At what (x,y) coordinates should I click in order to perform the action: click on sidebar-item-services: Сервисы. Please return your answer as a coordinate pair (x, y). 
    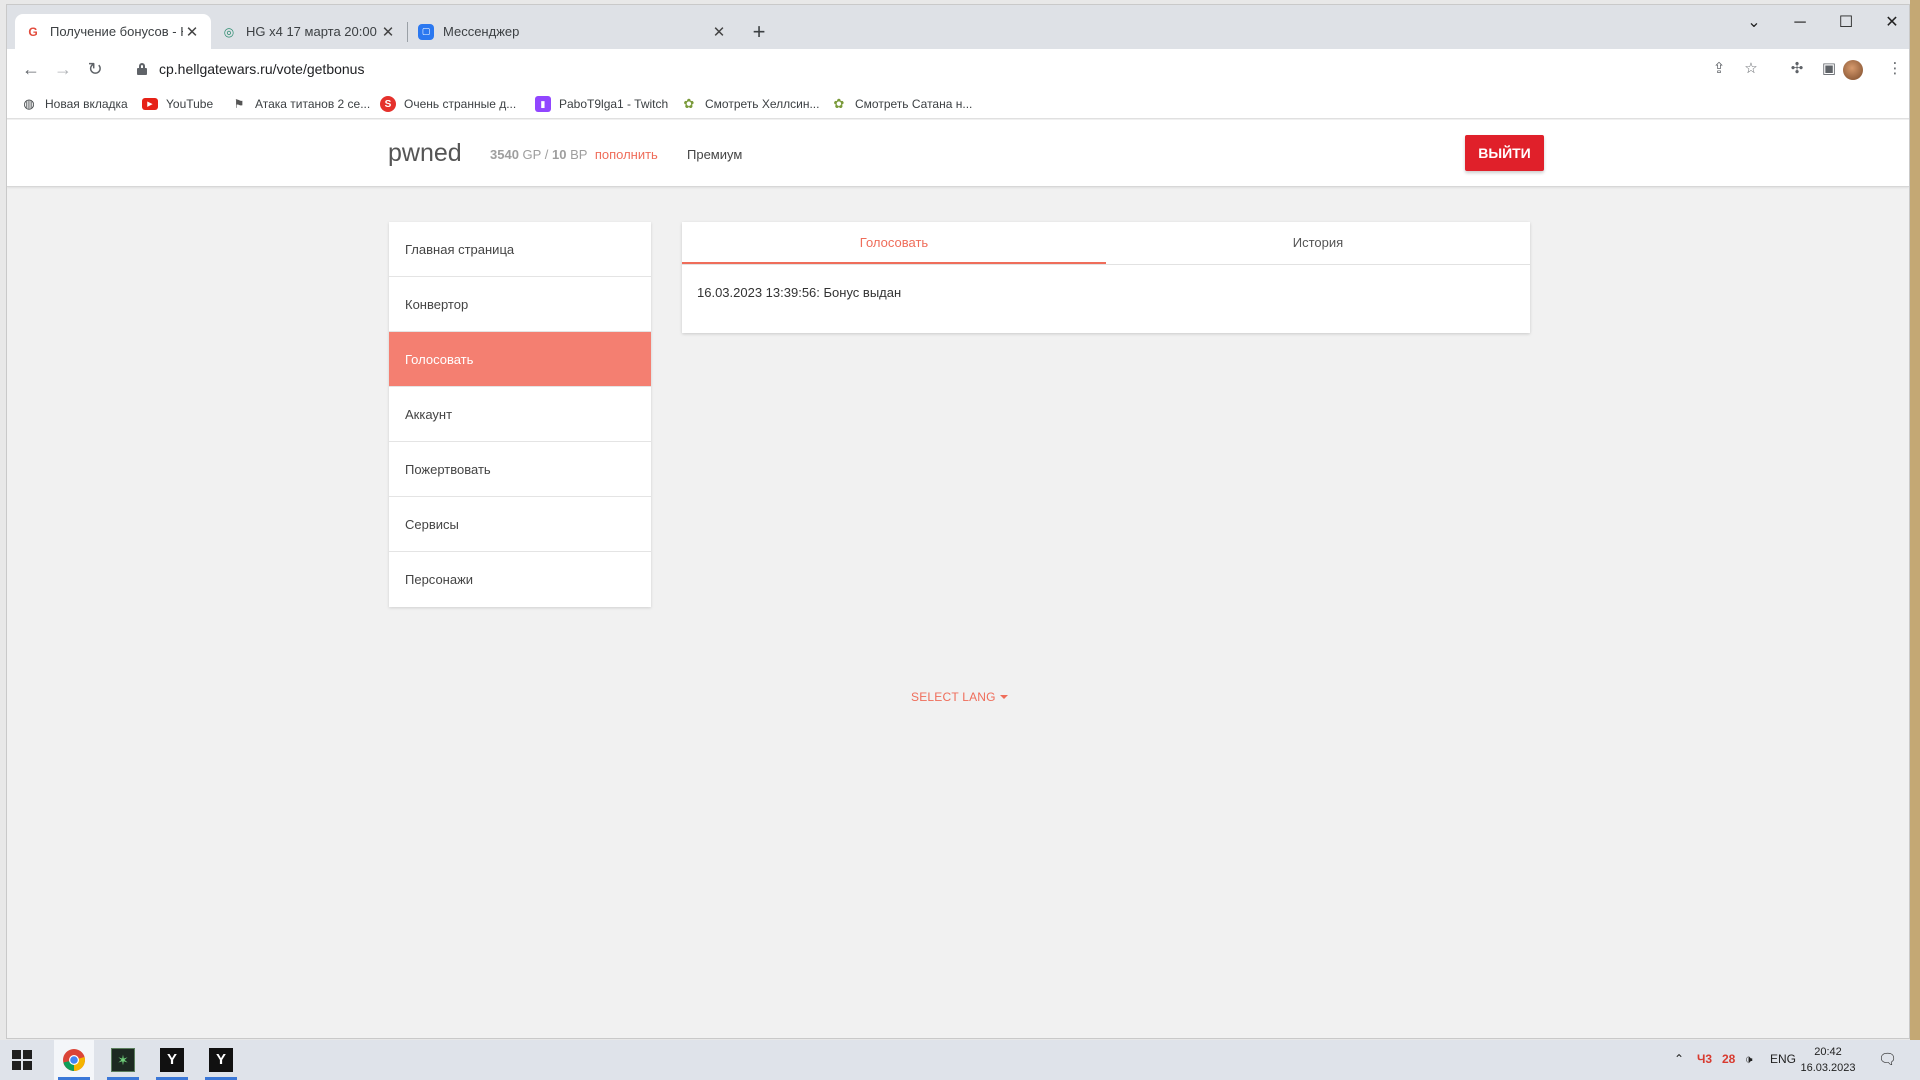
    Looking at the image, I should click on (520, 524).